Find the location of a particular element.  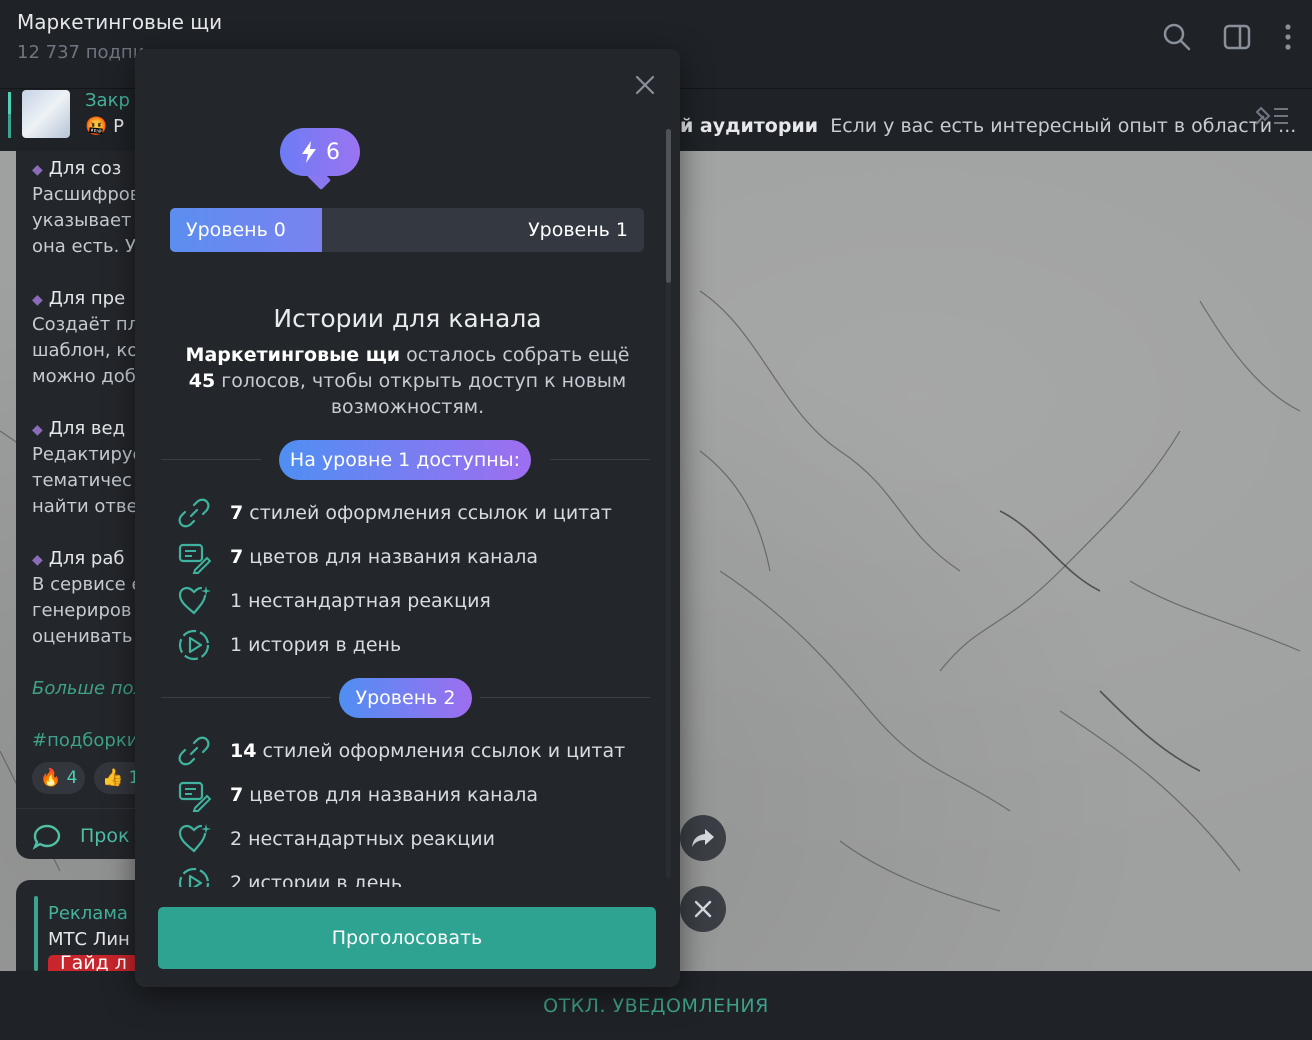

message-heading: ◆ Для пре is located at coordinates (79, 298).